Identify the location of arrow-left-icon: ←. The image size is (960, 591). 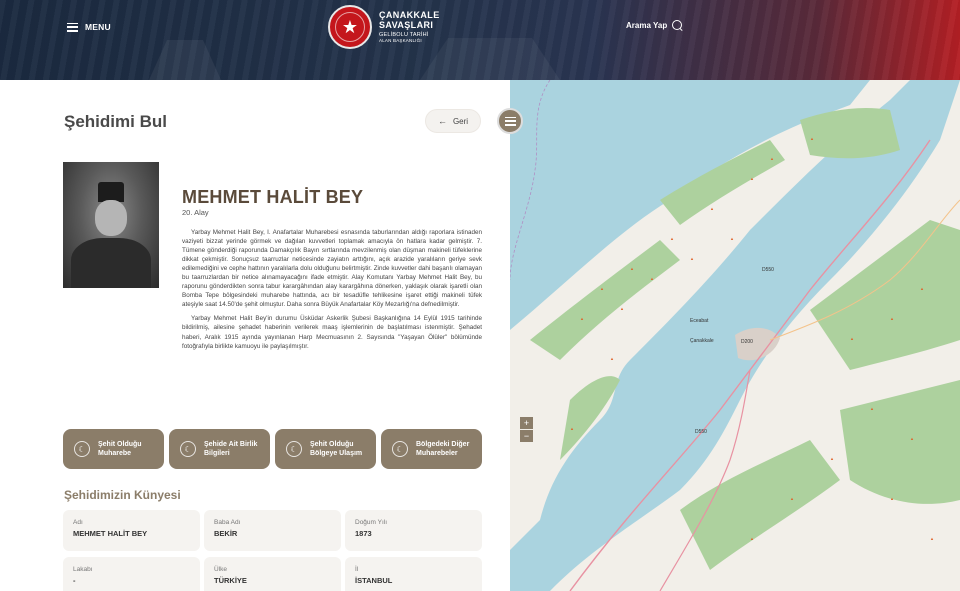
(442, 121).